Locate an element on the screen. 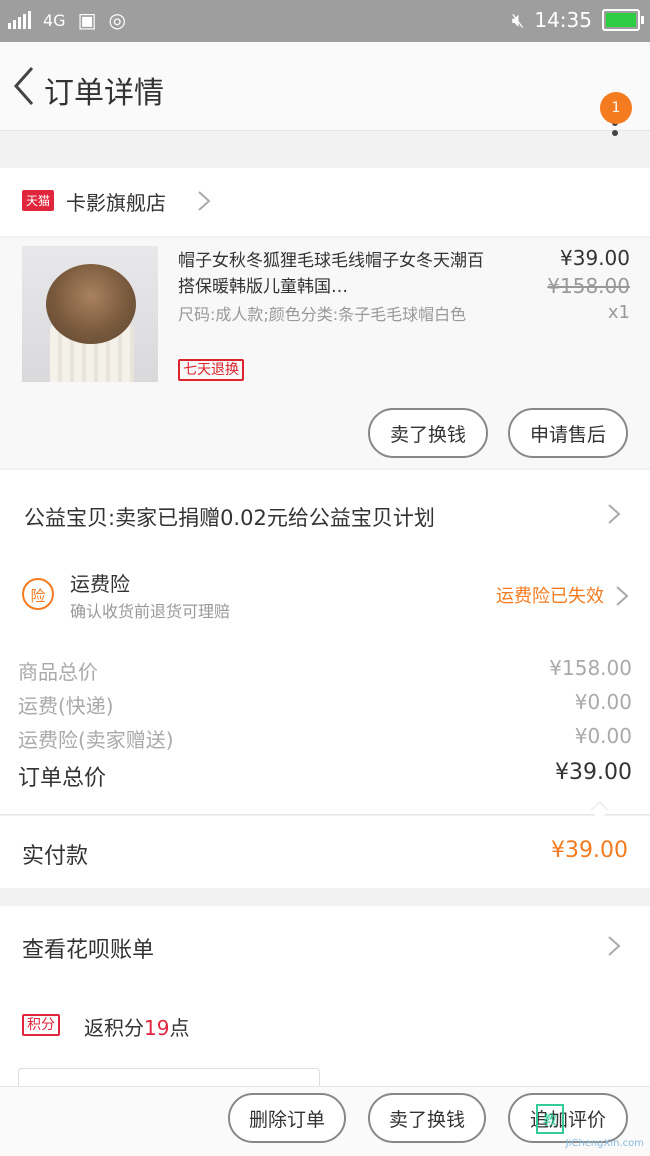 The width and height of the screenshot is (650, 1156). clock: 14:35 is located at coordinates (563, 20).